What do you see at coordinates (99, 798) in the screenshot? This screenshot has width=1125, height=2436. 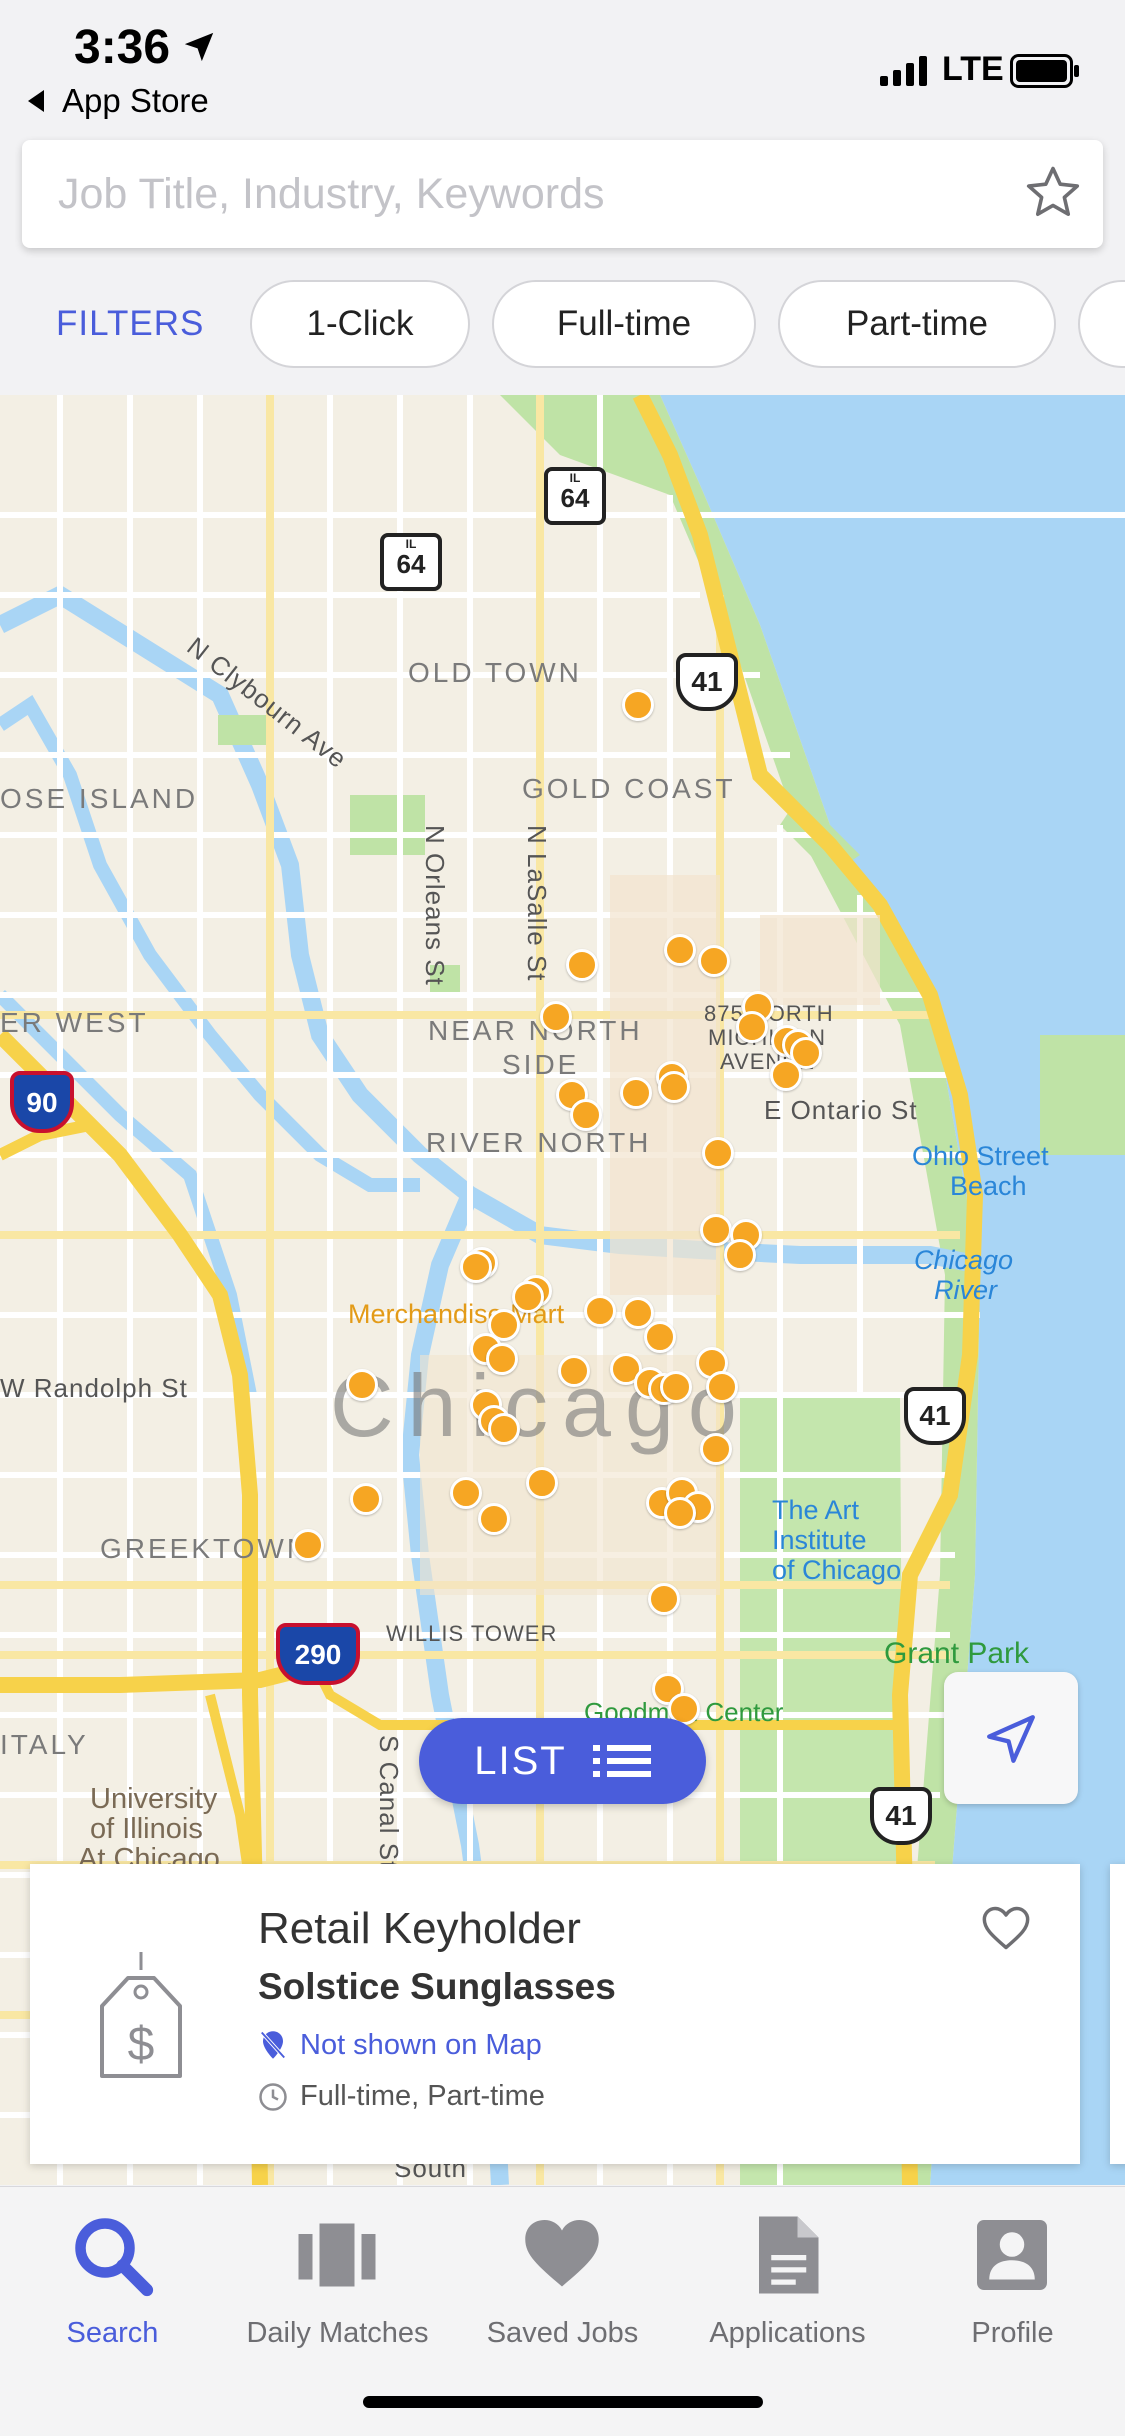 I see `label-goose-island: OSE ISLAND` at bounding box center [99, 798].